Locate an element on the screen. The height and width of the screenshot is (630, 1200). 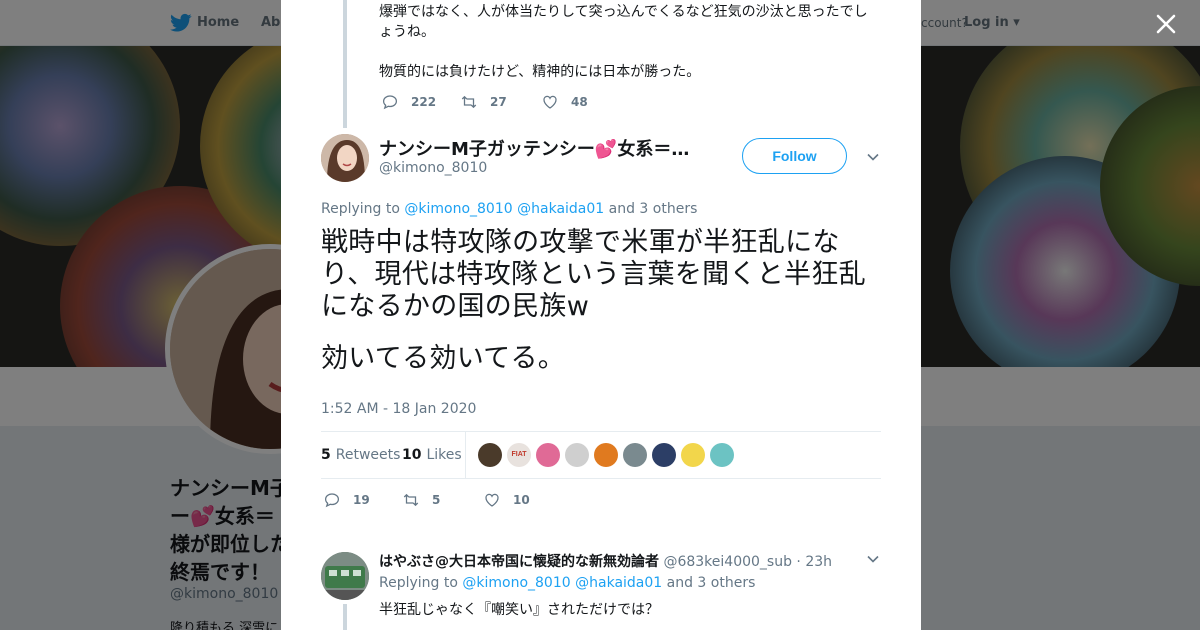
likes-label: Likes is located at coordinates (444, 455).